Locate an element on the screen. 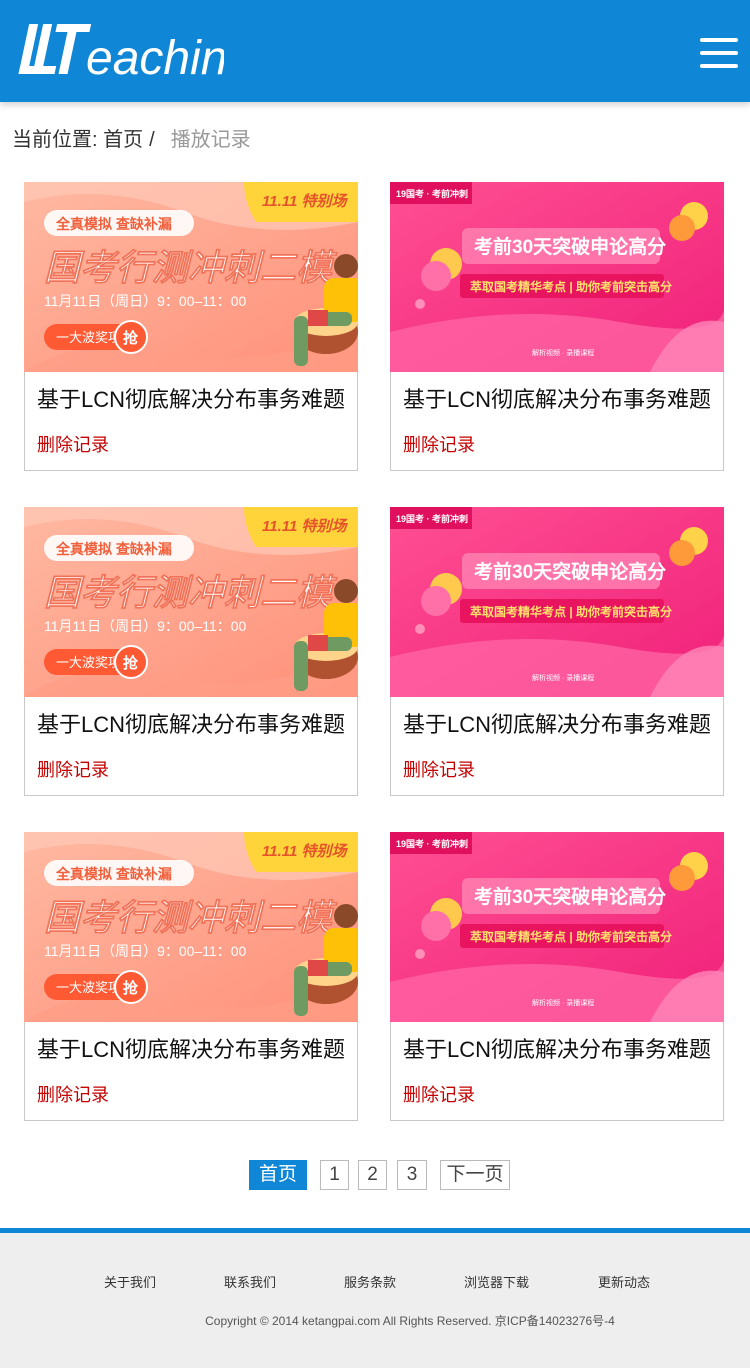  footer-link-about: 关于我们 is located at coordinates (130, 1283).